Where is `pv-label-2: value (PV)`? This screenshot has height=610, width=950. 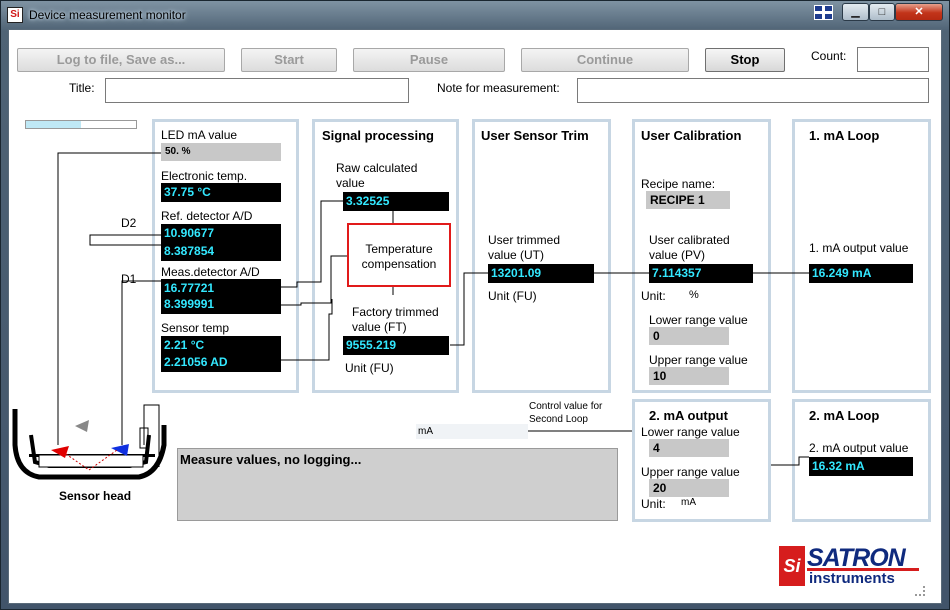
pv-label-2: value (PV) is located at coordinates (677, 255).